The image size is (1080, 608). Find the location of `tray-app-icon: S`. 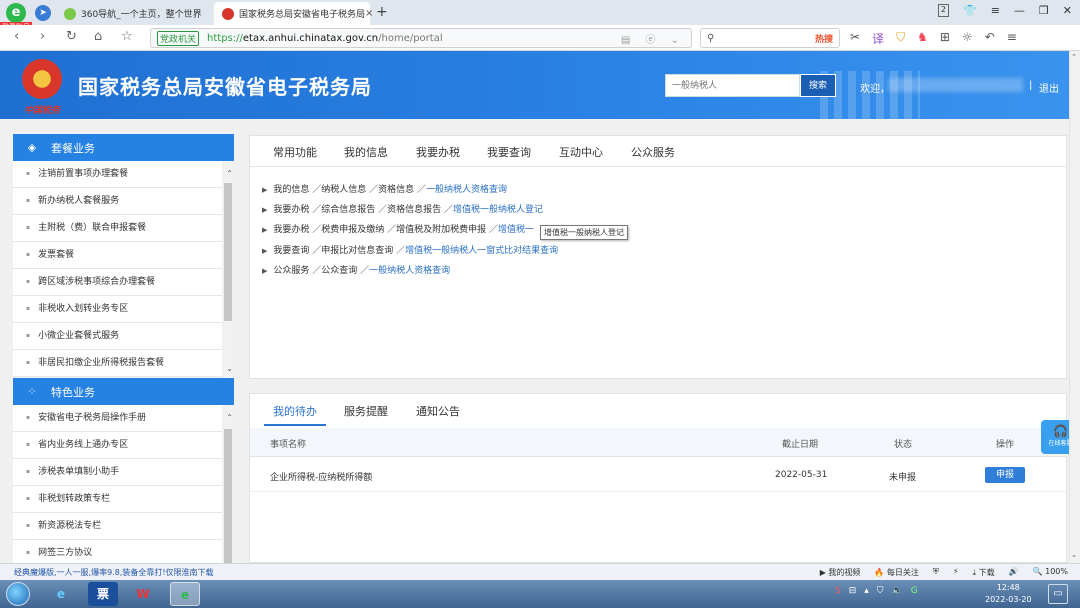

tray-app-icon: S is located at coordinates (838, 591).